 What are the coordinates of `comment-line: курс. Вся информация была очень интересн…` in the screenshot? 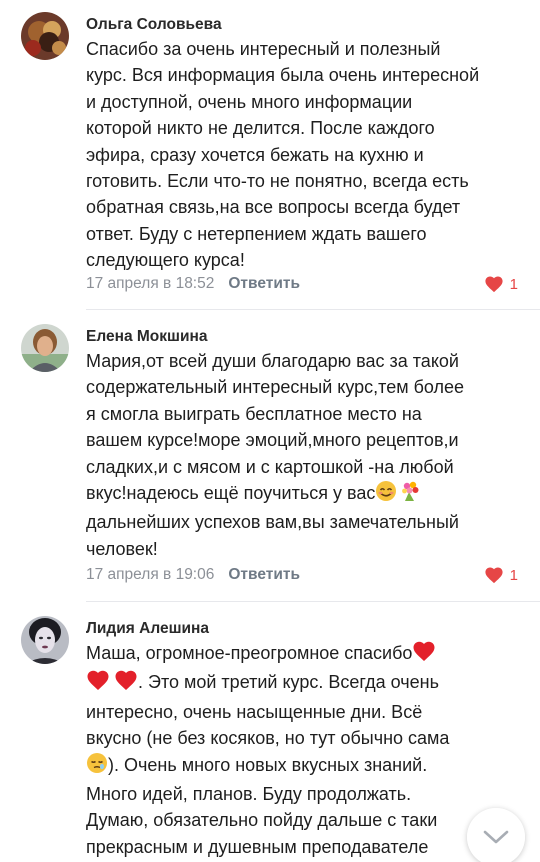 It's located at (283, 75).